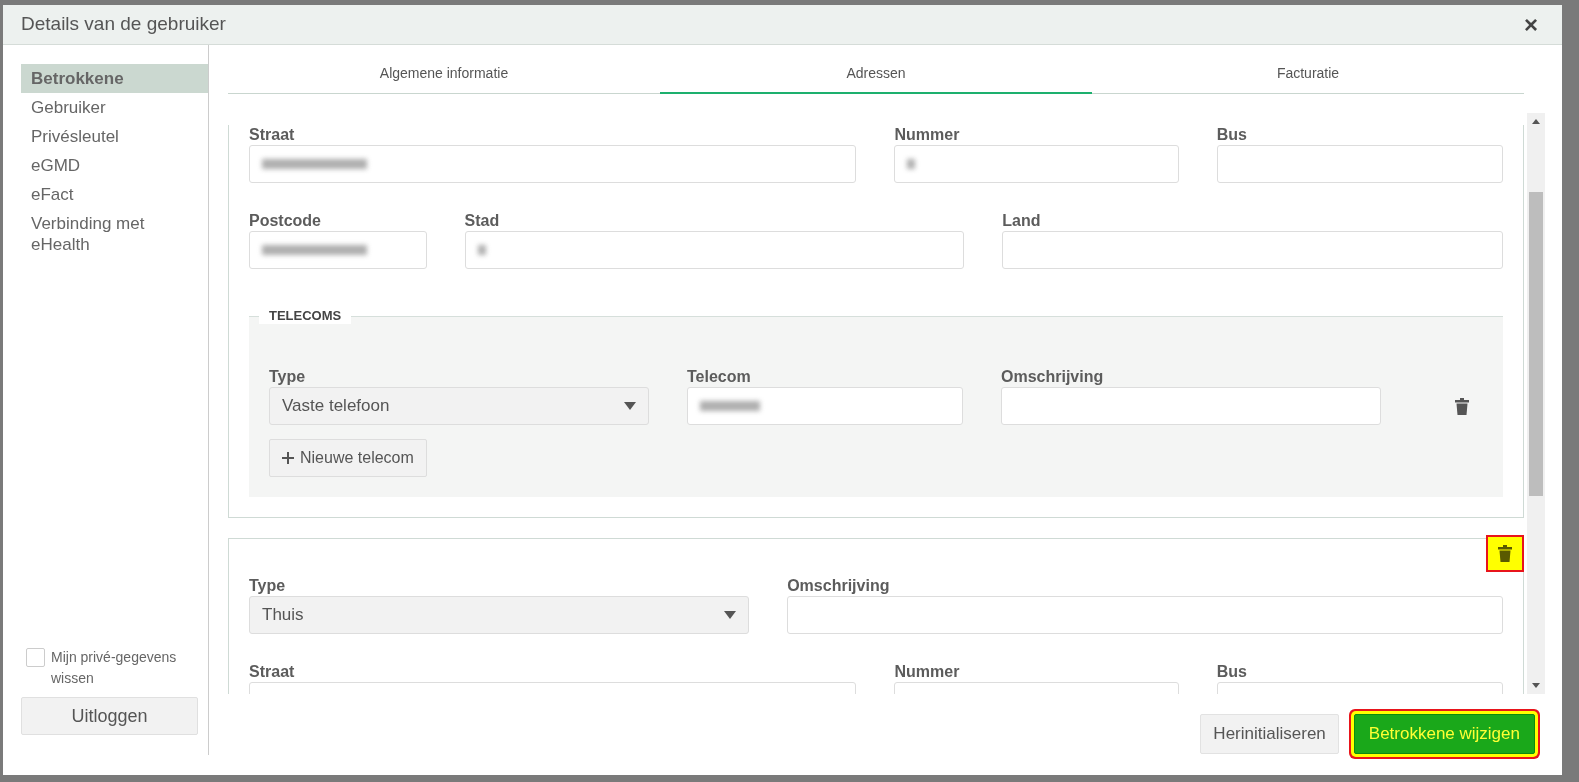 The height and width of the screenshot is (782, 1579). What do you see at coordinates (1536, 403) in the screenshot?
I see `scrollbar` at bounding box center [1536, 403].